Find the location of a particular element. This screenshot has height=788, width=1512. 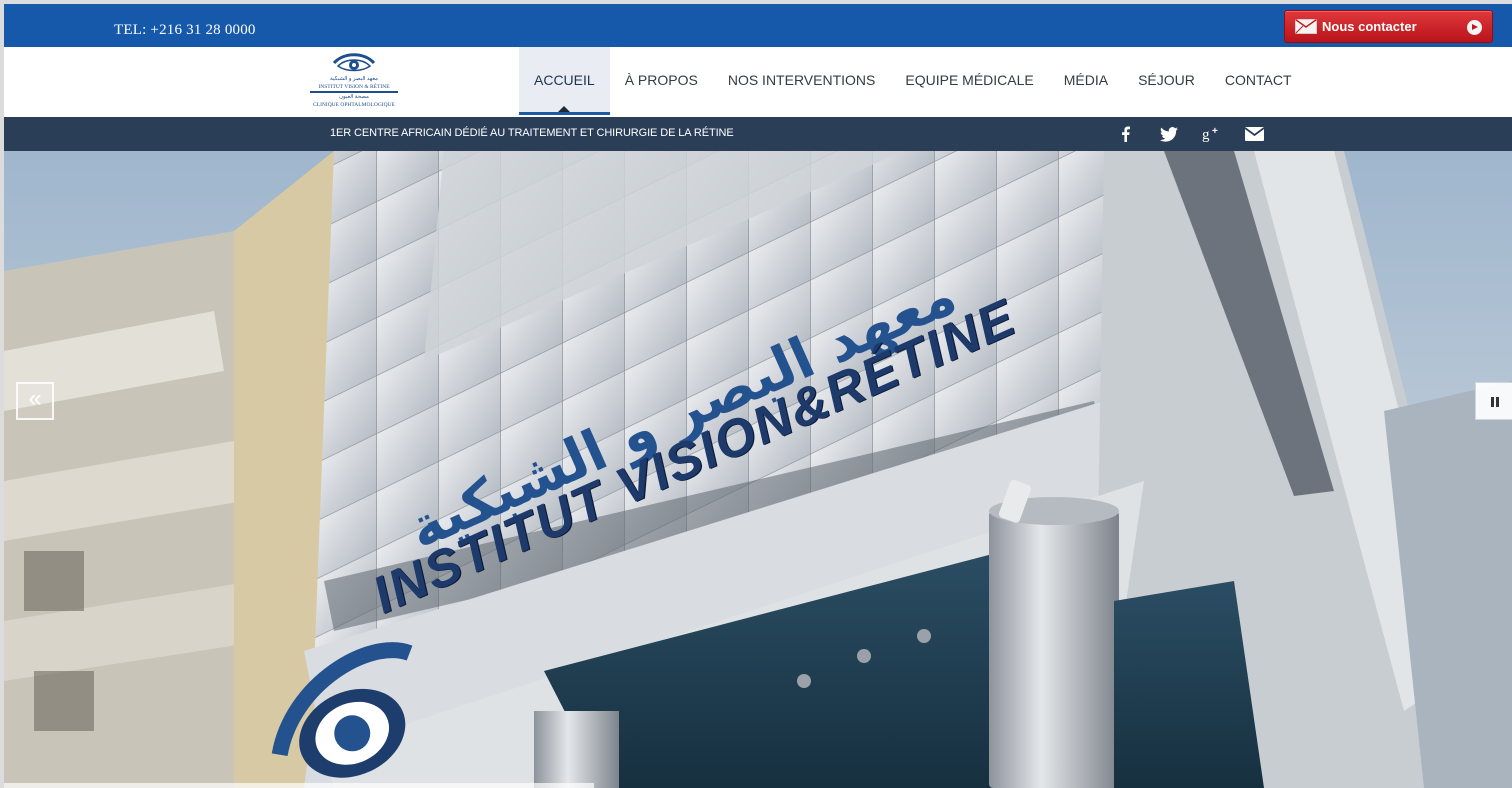

nav-item-sejour: SÉJOUR is located at coordinates (1166, 80).